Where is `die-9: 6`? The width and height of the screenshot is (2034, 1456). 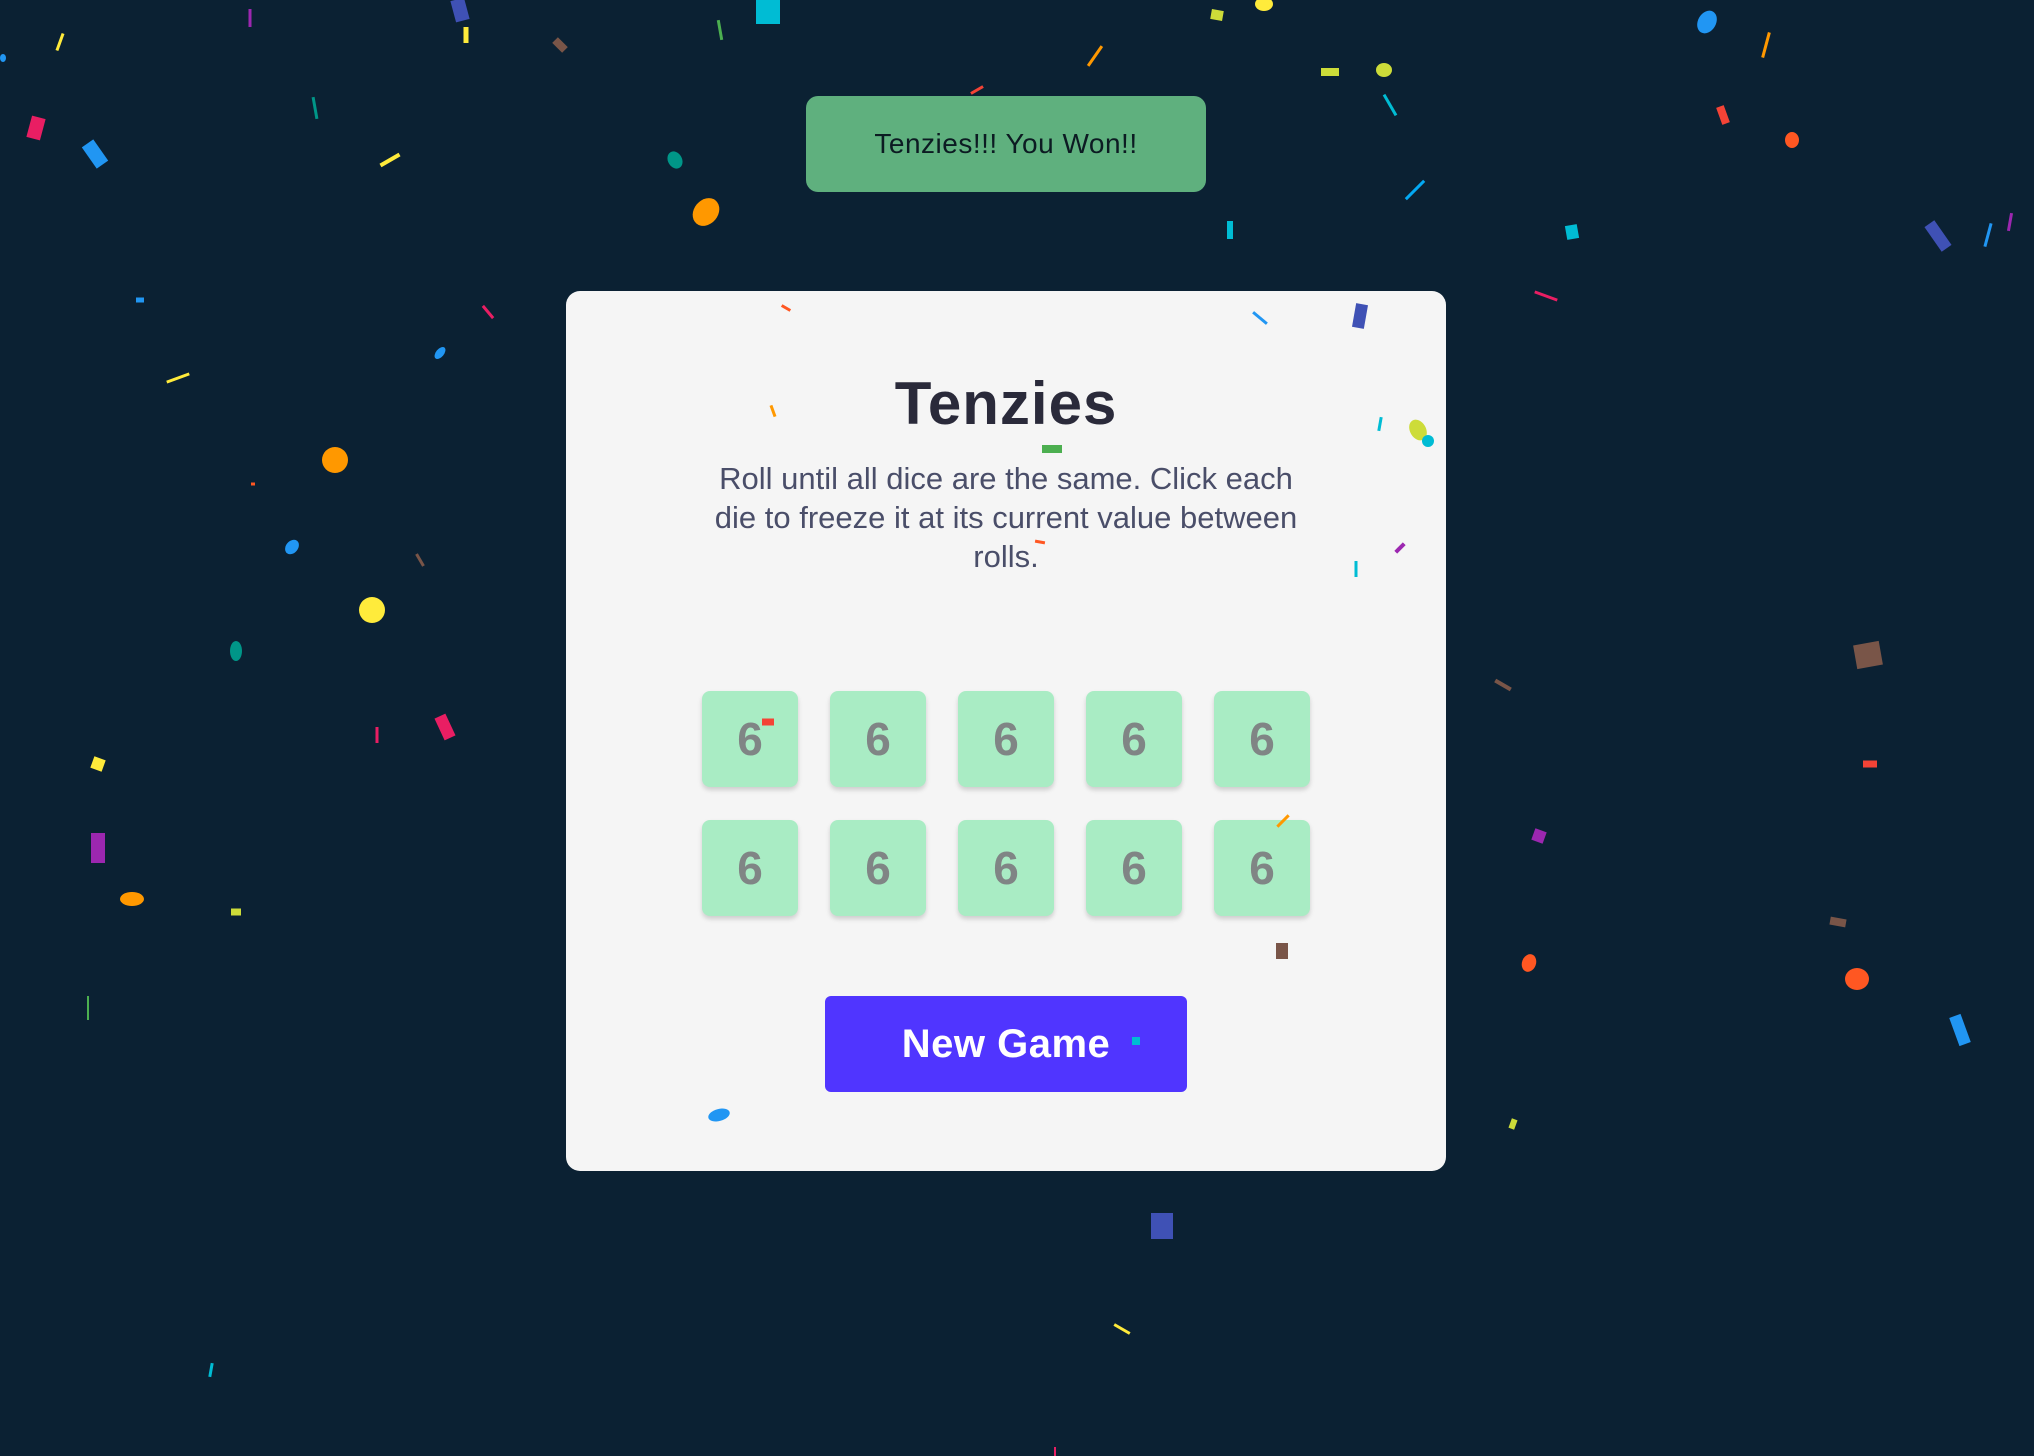 die-9: 6 is located at coordinates (1134, 868).